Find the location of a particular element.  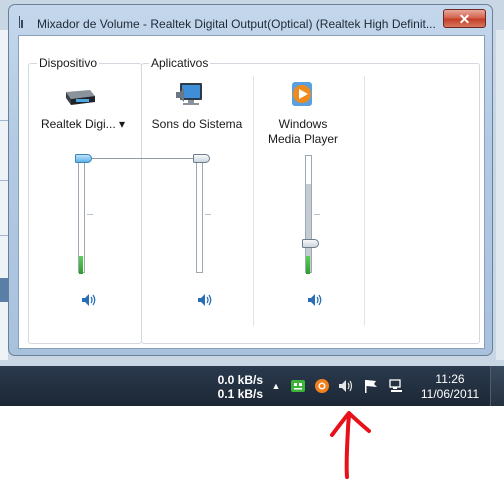

taskbar: 0.0 kB/s 0.1 kB/s ▲ 11:26 11/06/2011 is located at coordinates (252, 386).